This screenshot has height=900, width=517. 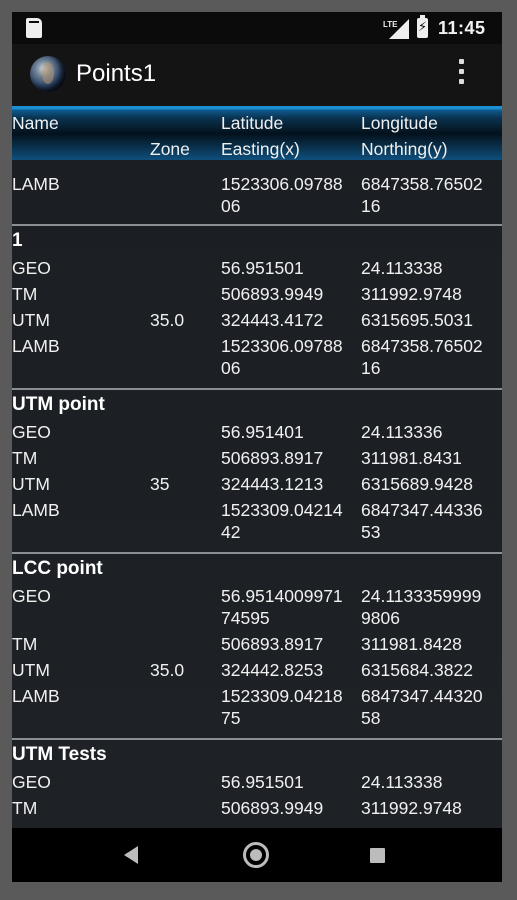 I want to click on header-northing: Northing(y), so click(x=404, y=149).